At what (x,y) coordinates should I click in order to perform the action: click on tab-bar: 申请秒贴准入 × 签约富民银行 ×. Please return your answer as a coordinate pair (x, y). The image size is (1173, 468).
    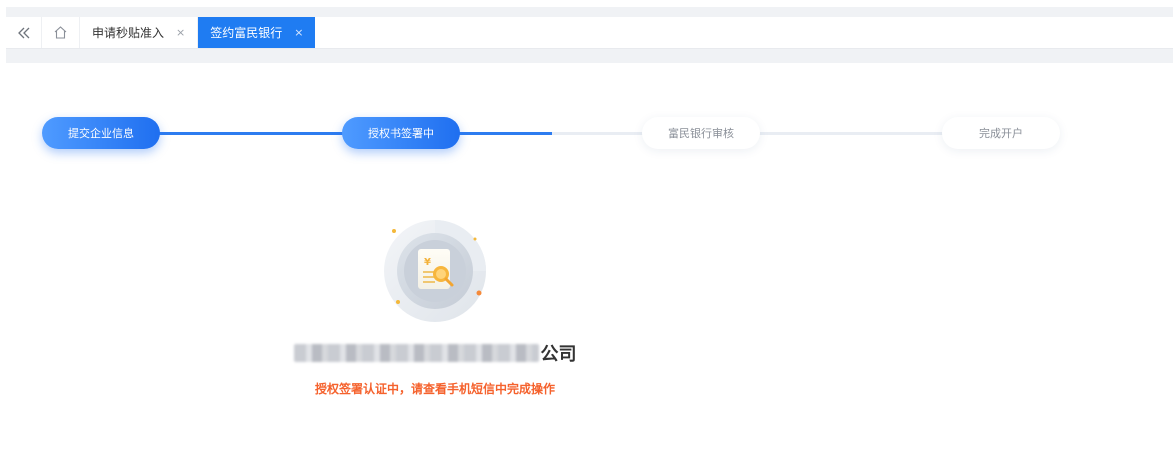
    Looking at the image, I should click on (589, 33).